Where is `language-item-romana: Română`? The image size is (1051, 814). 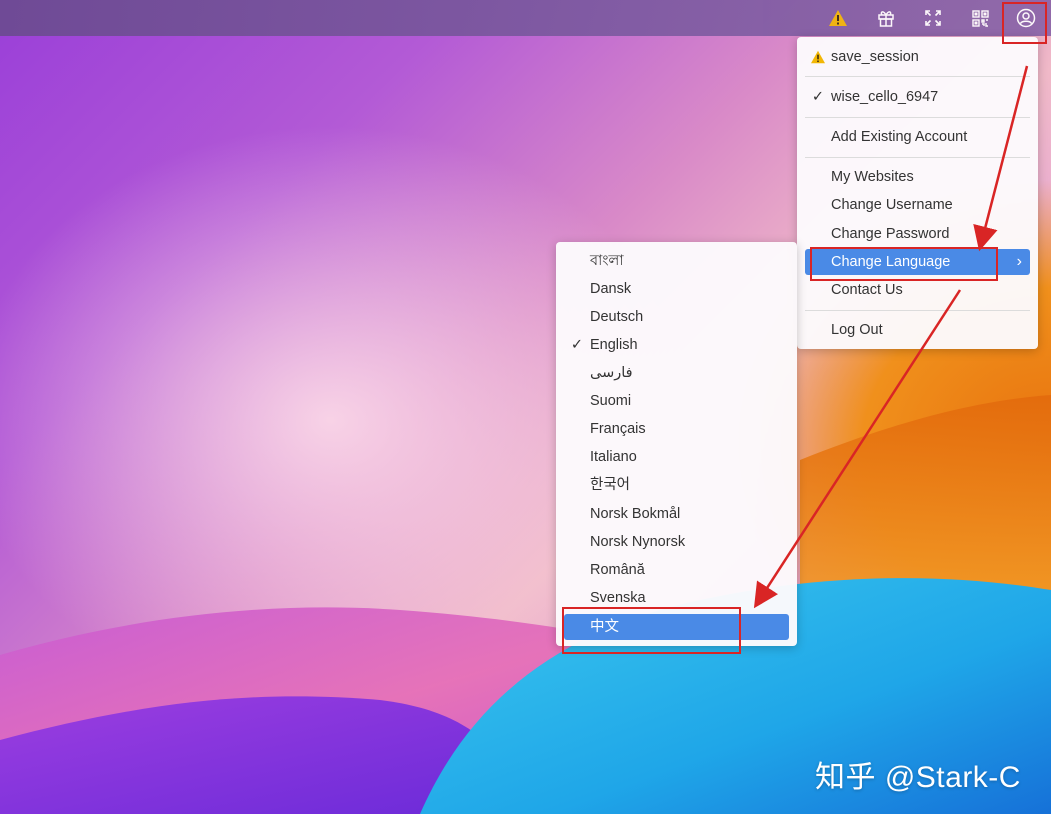 language-item-romana: Română is located at coordinates (676, 570).